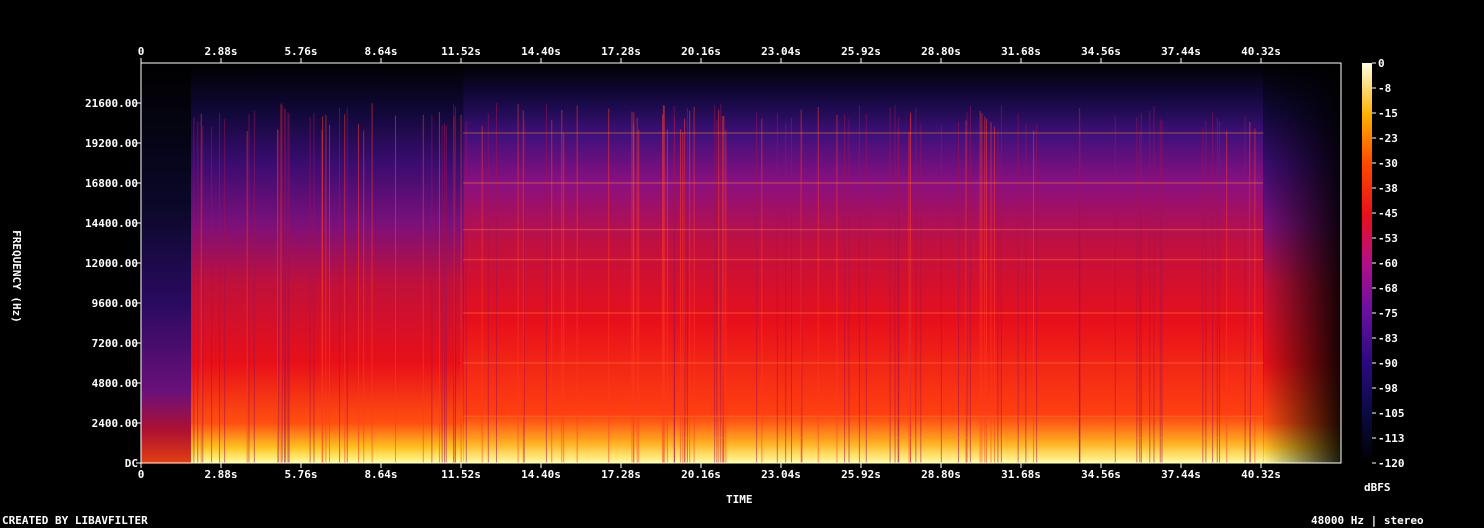 Image resolution: width=1484 pixels, height=528 pixels. Describe the element at coordinates (115, 303) in the screenshot. I see `y-tick-label: 9600.00` at that location.